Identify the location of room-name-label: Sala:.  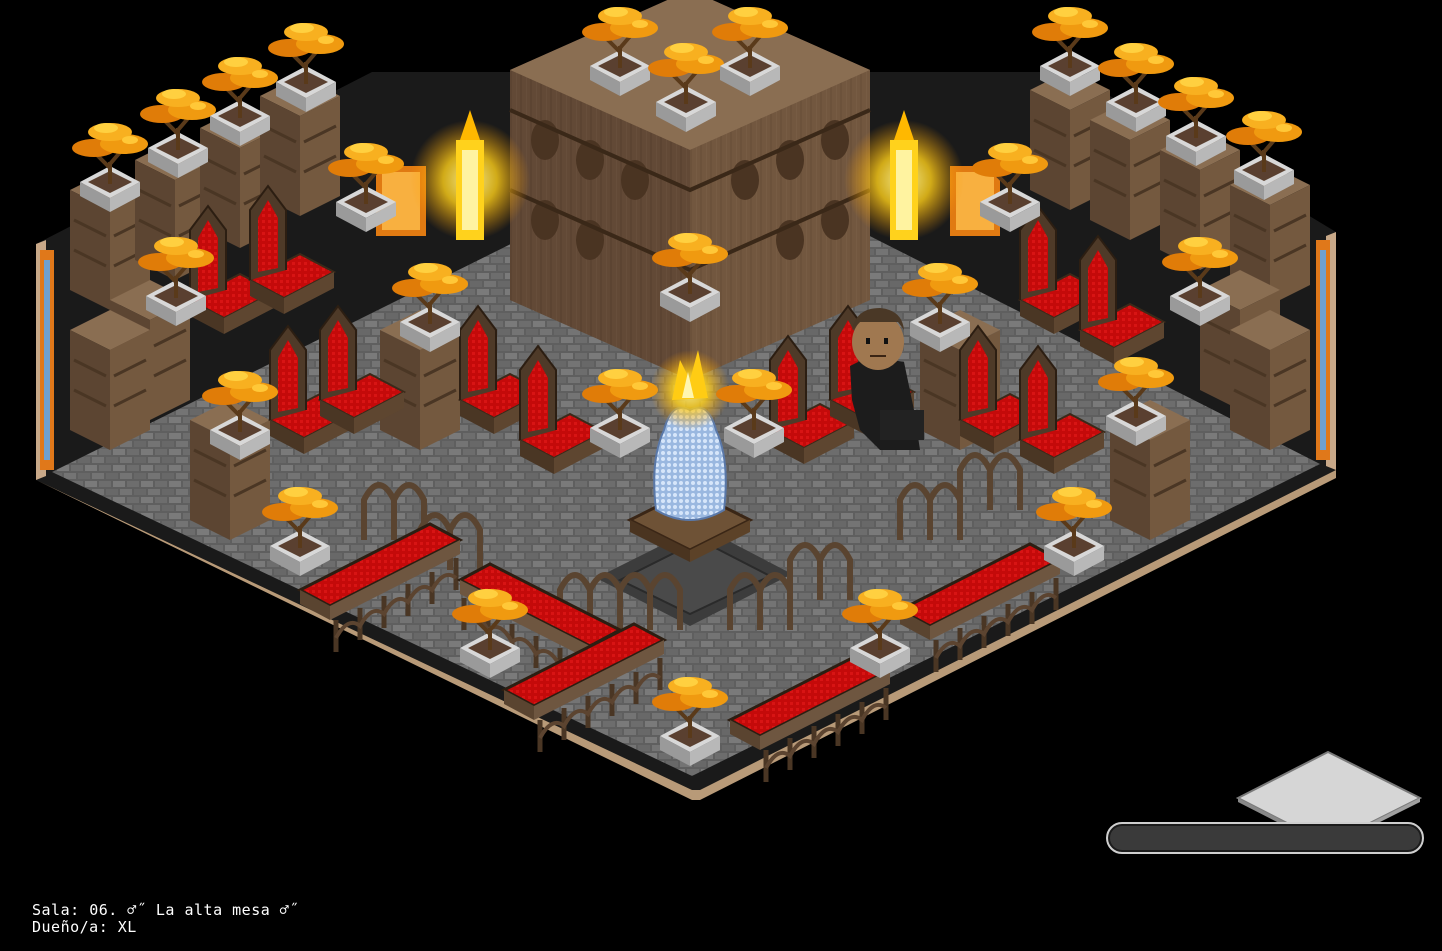
(56, 910).